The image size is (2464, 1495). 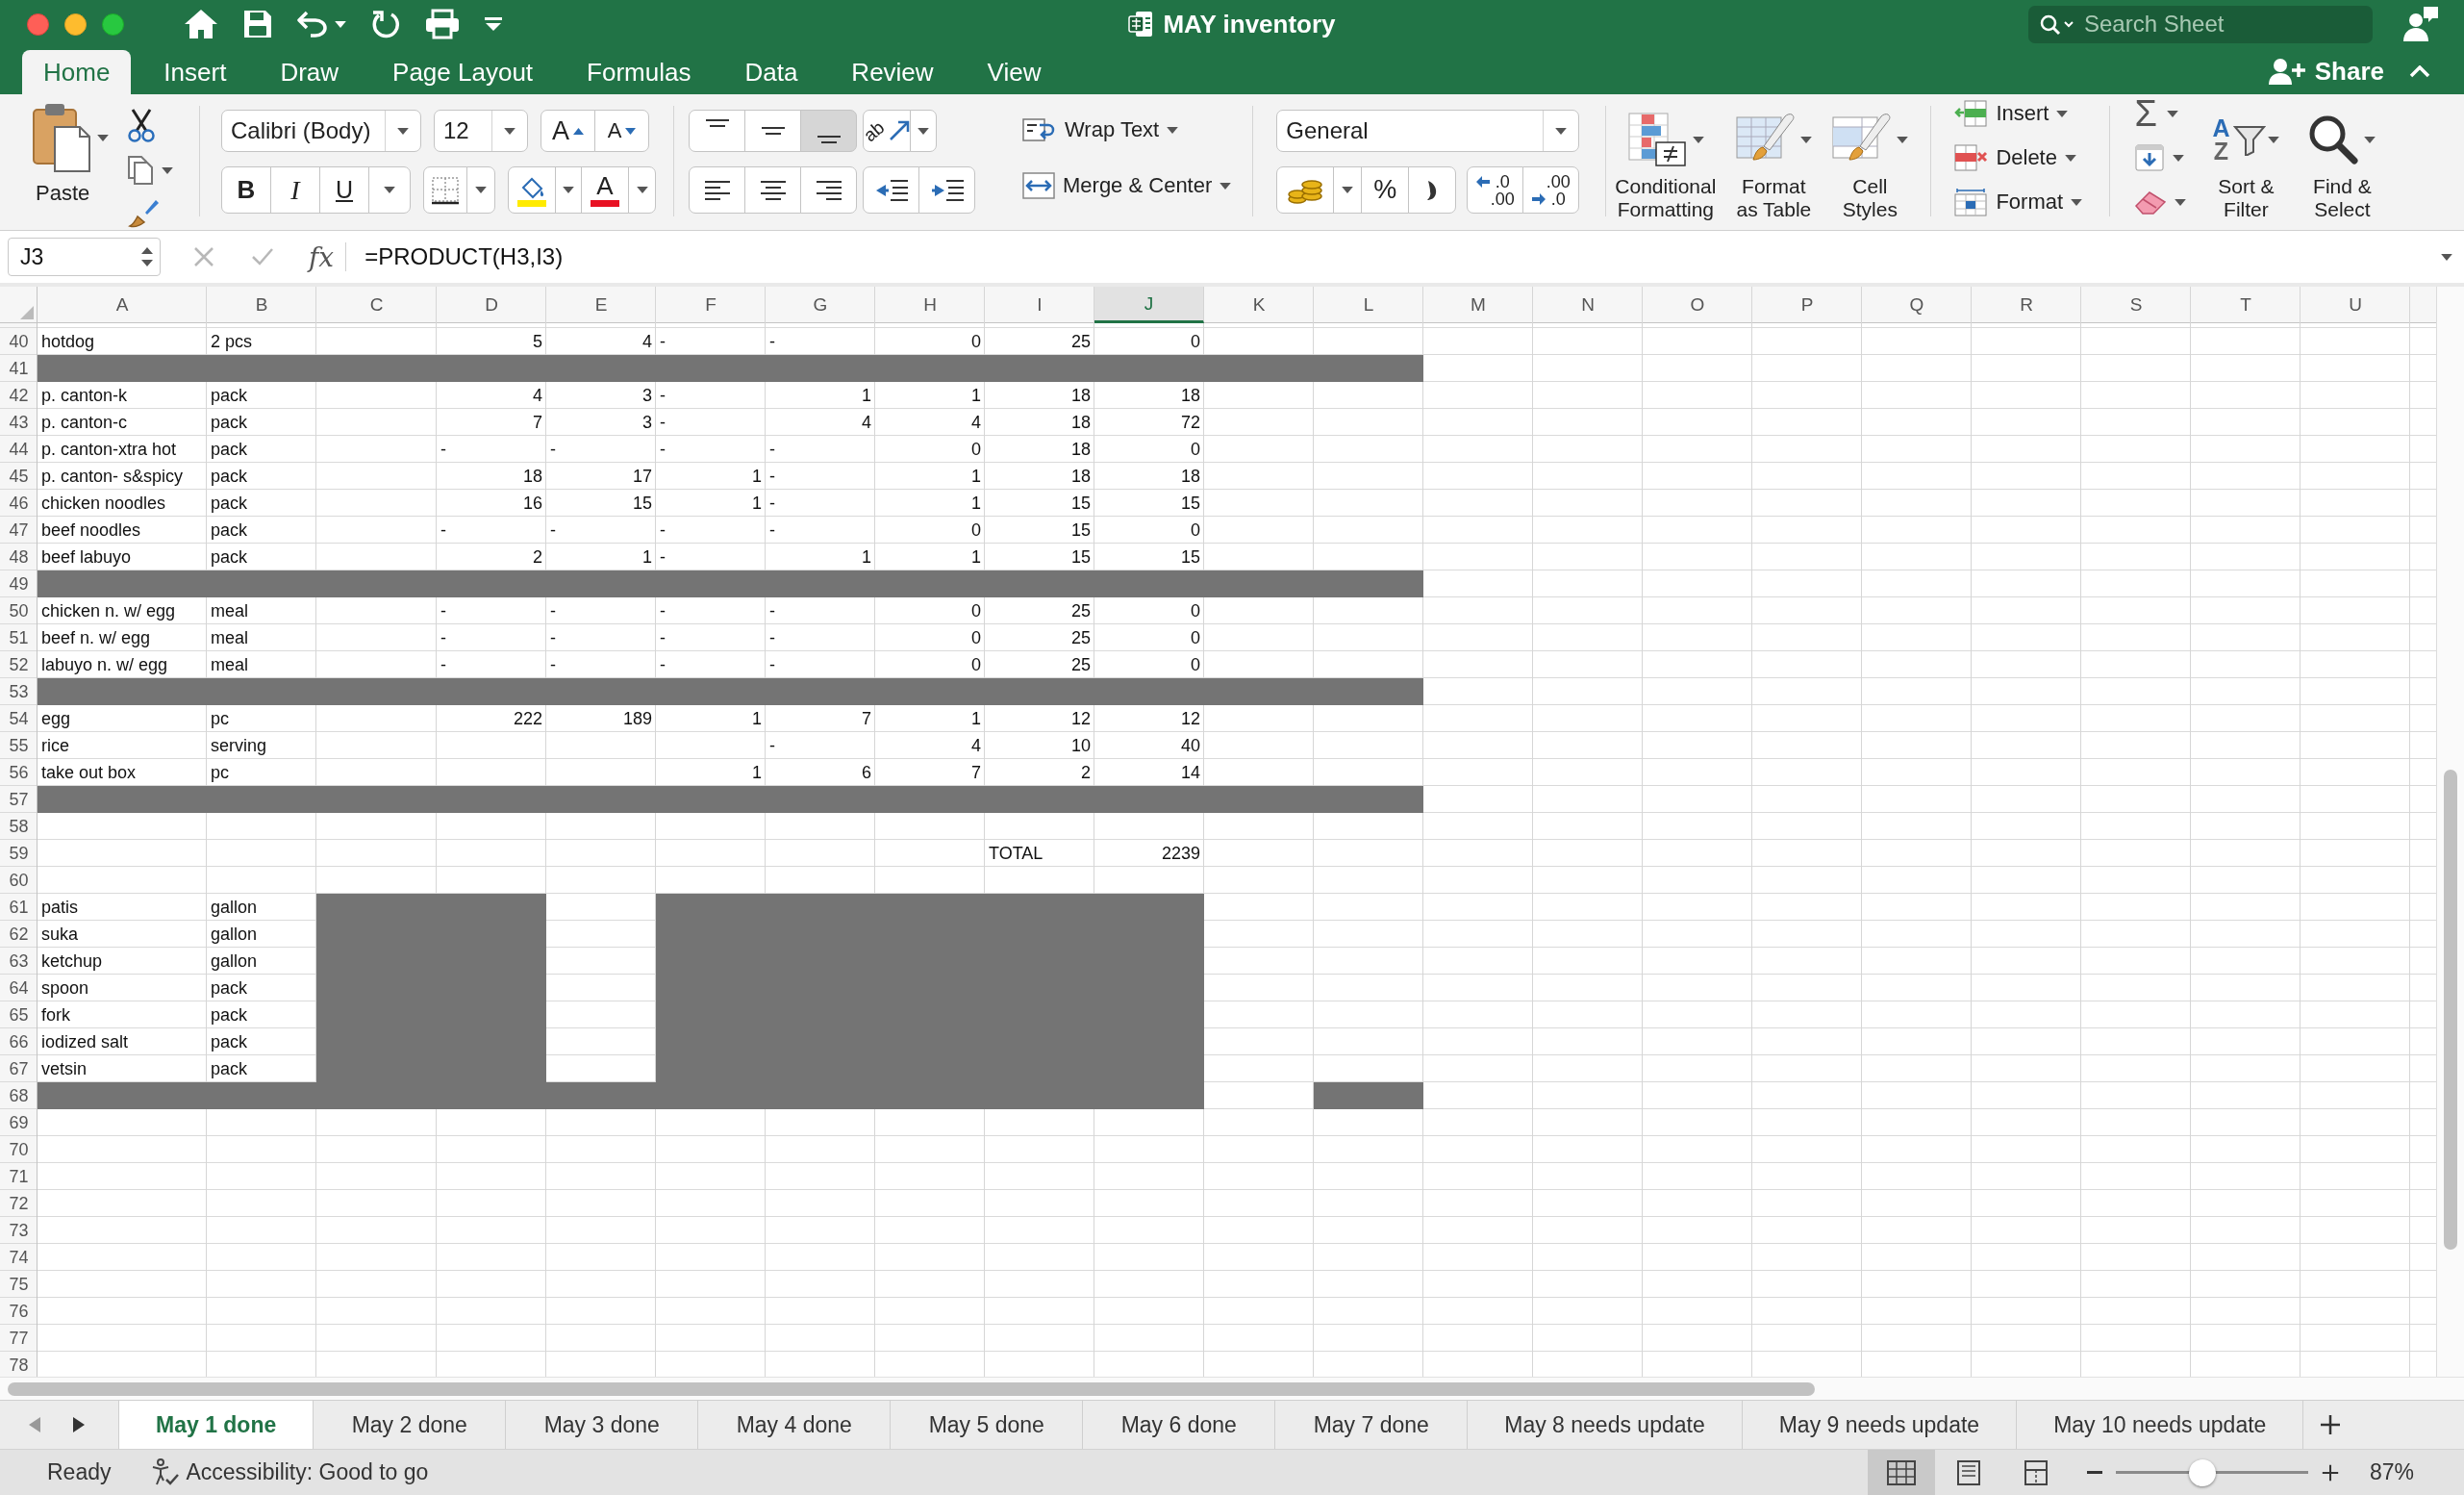 What do you see at coordinates (2450, 1010) in the screenshot?
I see `scrollbar-thumb` at bounding box center [2450, 1010].